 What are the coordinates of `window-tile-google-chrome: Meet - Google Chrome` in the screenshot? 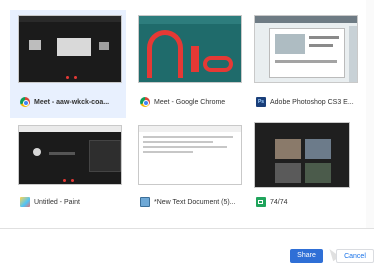 It's located at (190, 64).